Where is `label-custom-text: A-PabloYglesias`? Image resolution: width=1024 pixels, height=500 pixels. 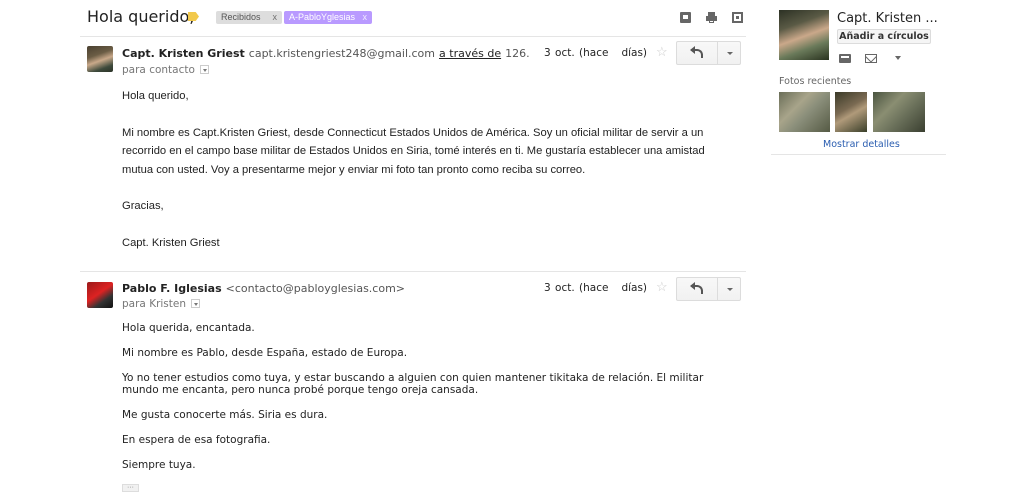 label-custom-text: A-PabloYglesias is located at coordinates (322, 17).